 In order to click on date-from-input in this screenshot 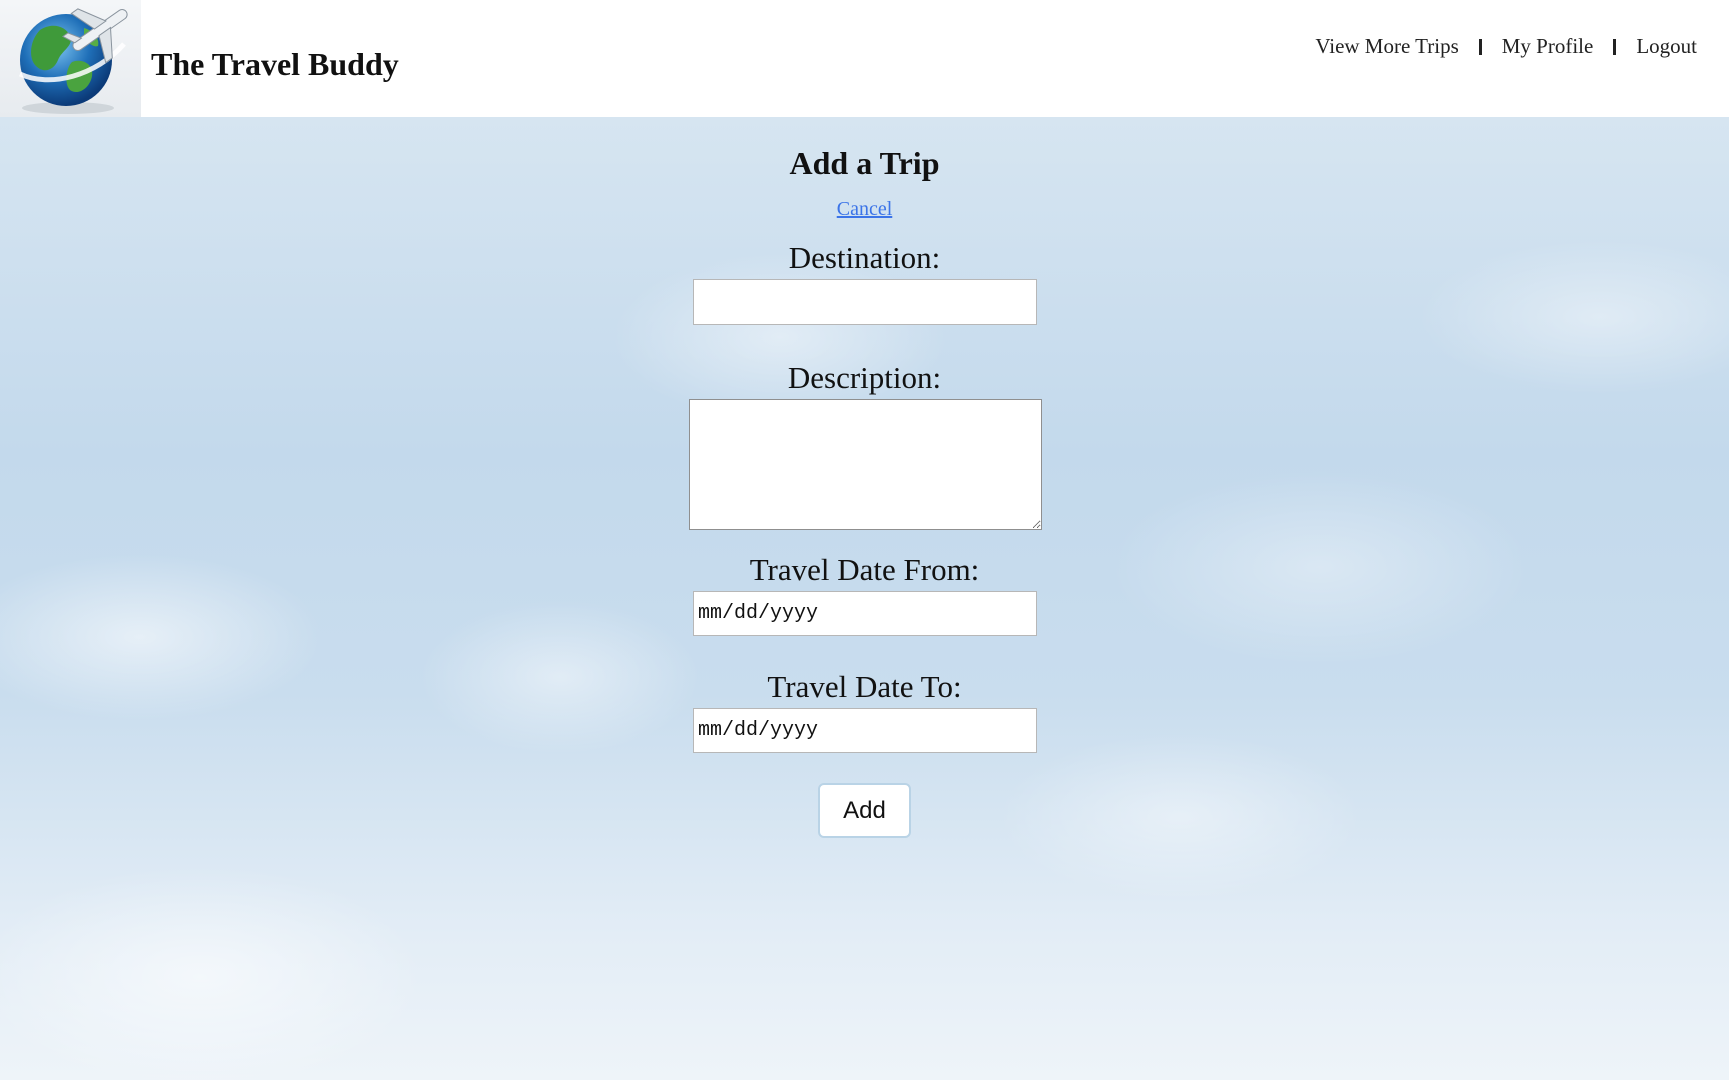, I will do `click(865, 613)`.